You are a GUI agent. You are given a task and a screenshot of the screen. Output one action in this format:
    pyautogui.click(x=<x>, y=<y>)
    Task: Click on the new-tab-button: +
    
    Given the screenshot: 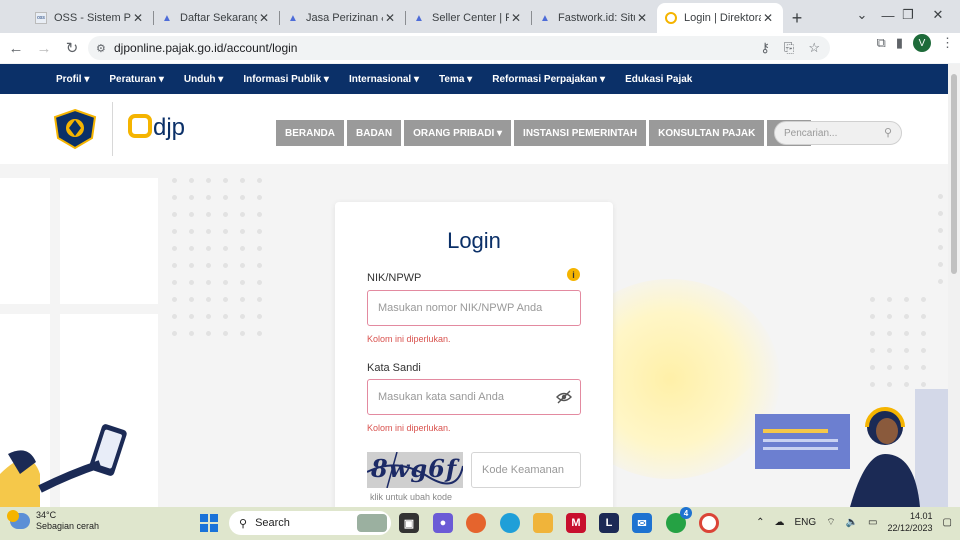 What is the action you would take?
    pyautogui.click(x=797, y=18)
    